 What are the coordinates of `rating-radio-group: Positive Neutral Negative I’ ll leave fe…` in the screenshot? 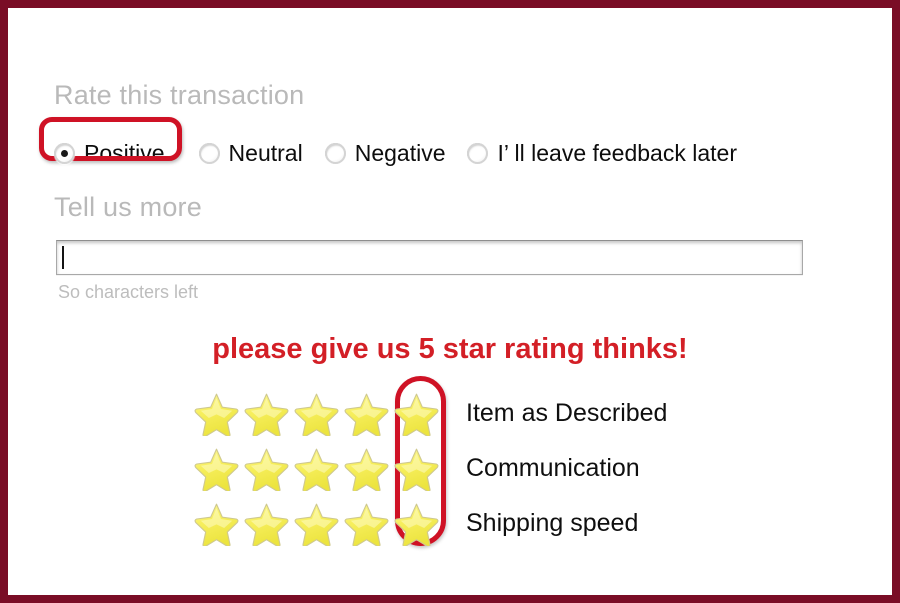 It's located at (388, 146).